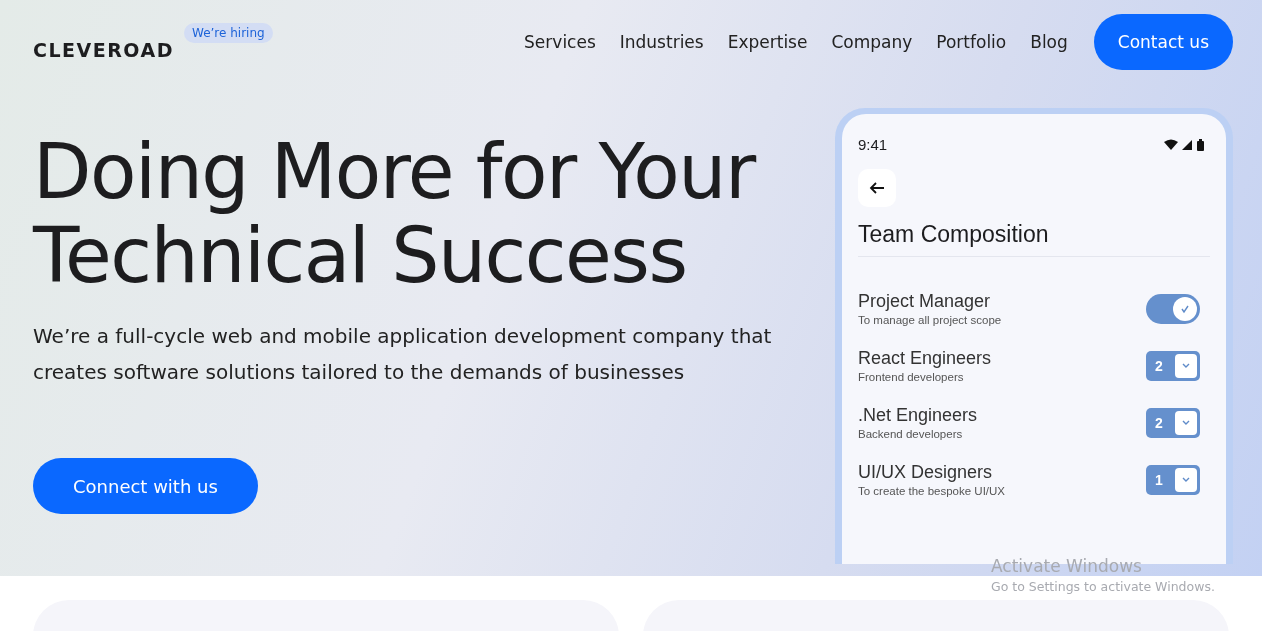  Describe the element at coordinates (930, 320) in the screenshot. I see `role-note: To manage all project scope` at that location.